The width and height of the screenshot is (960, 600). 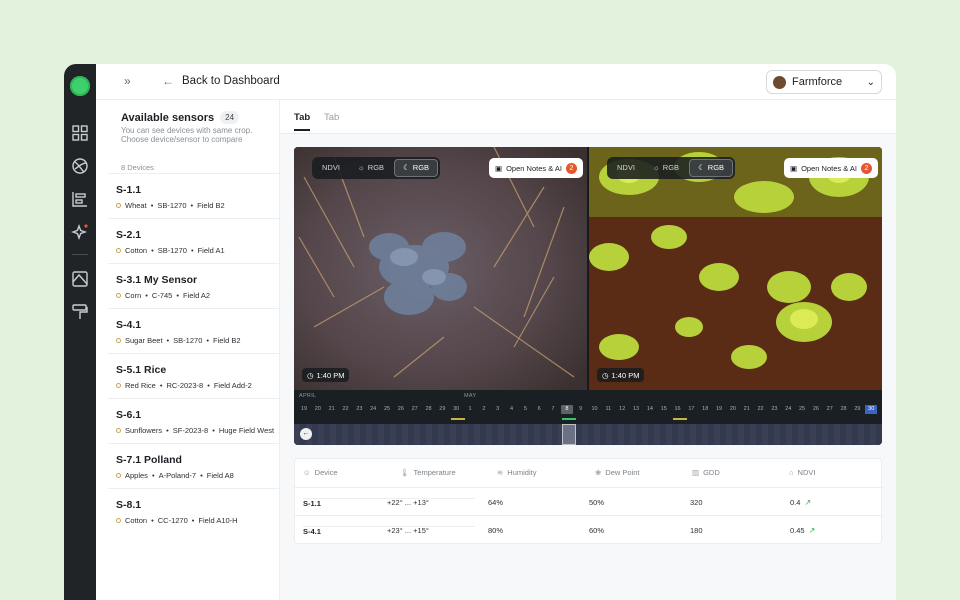 I want to click on capture-marker, so click(x=458, y=419).